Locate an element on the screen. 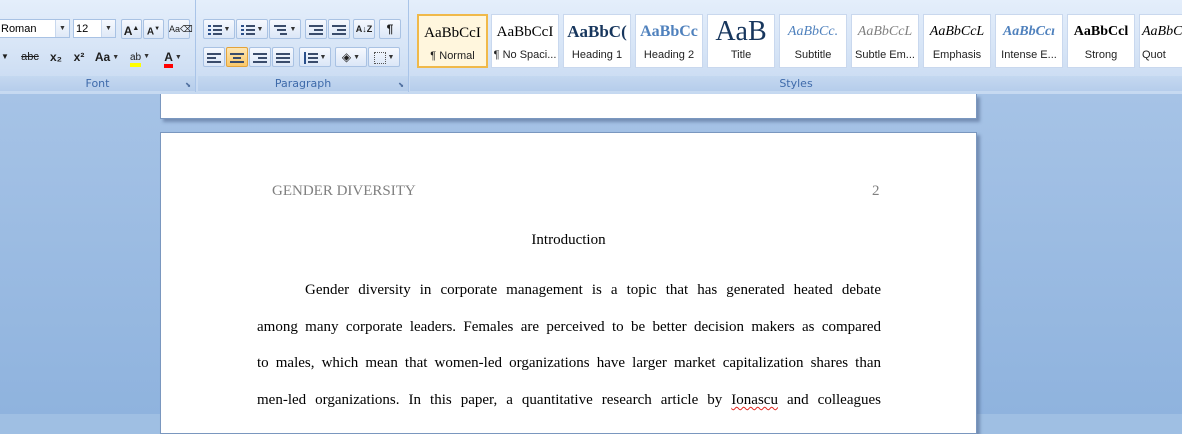 The image size is (1182, 434). align-right-button is located at coordinates (260, 57).